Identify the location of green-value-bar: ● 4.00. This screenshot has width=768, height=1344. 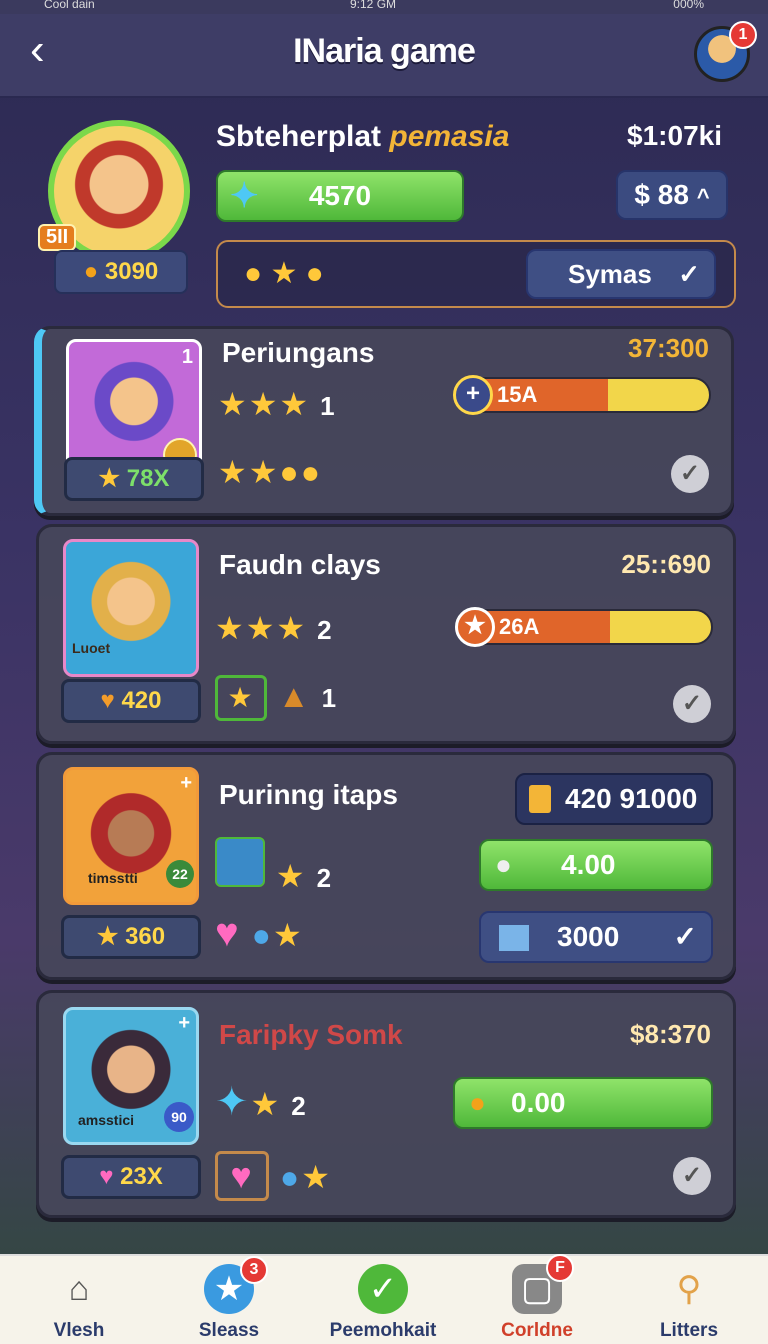
(596, 865).